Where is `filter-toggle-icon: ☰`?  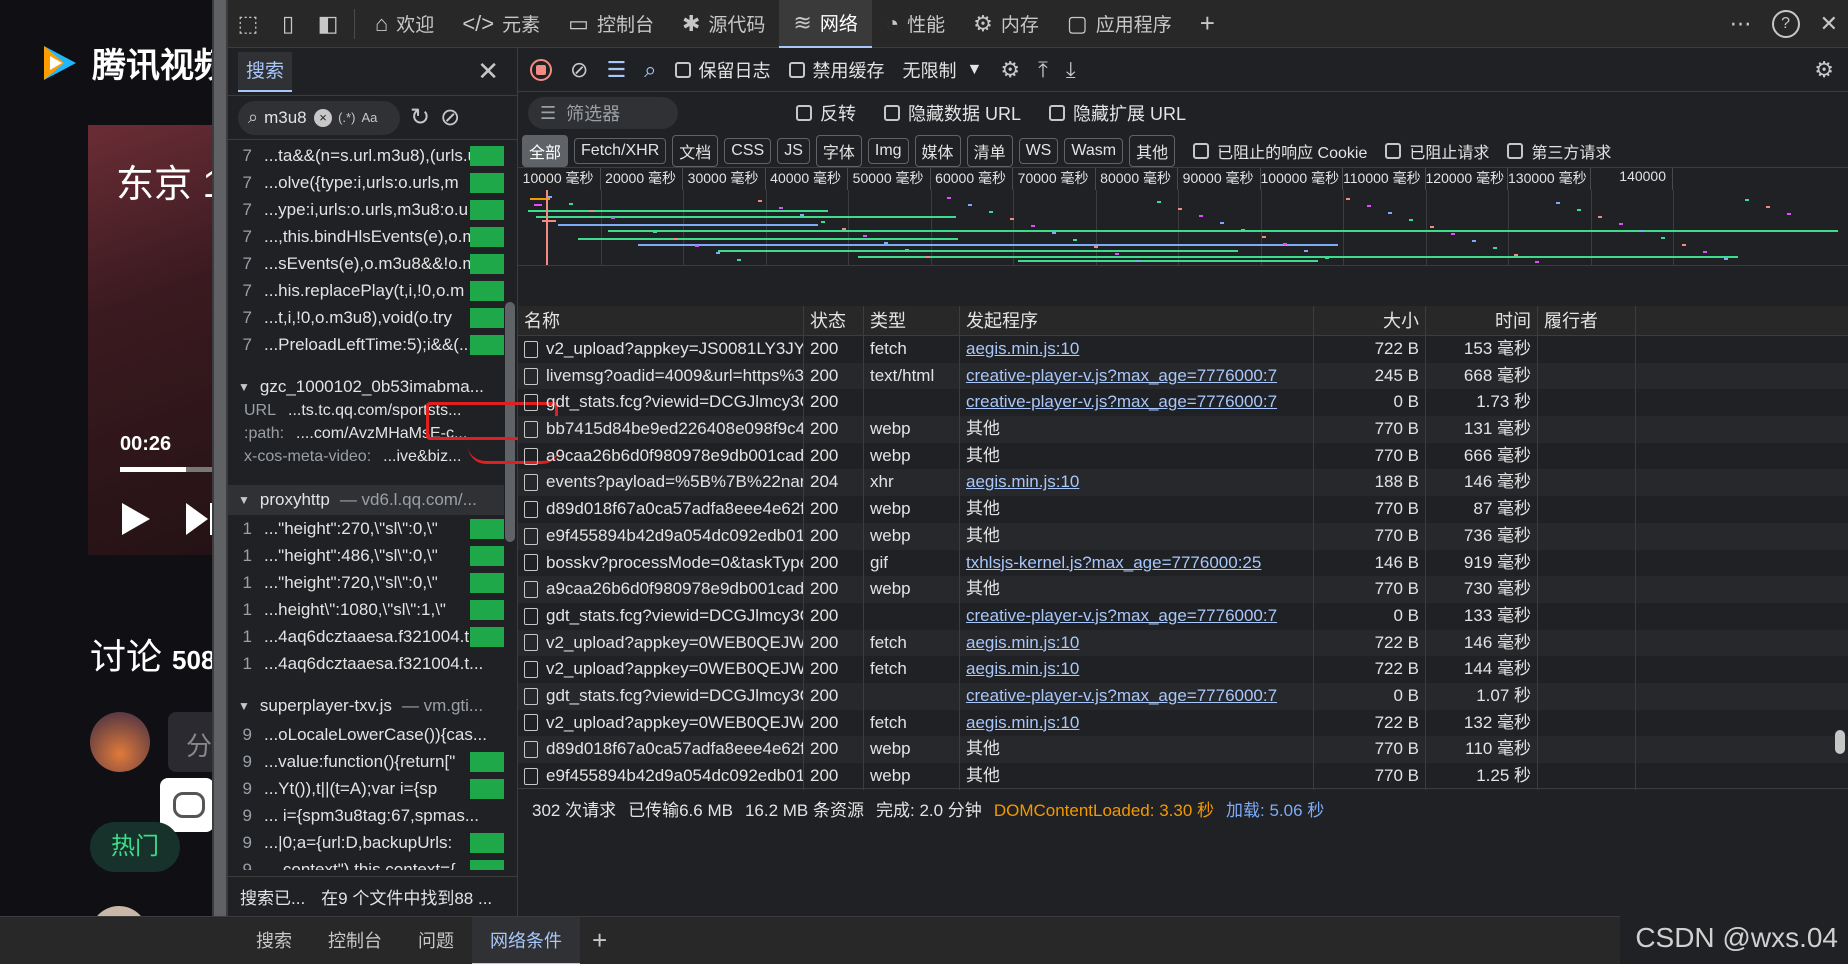 filter-toggle-icon: ☰ is located at coordinates (616, 70).